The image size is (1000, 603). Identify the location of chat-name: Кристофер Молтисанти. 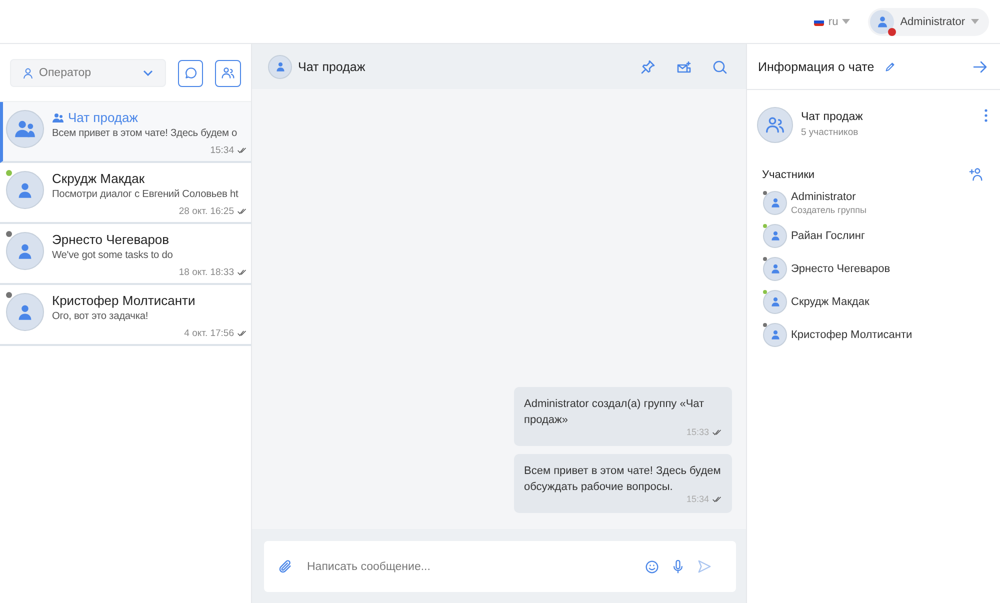
(124, 300).